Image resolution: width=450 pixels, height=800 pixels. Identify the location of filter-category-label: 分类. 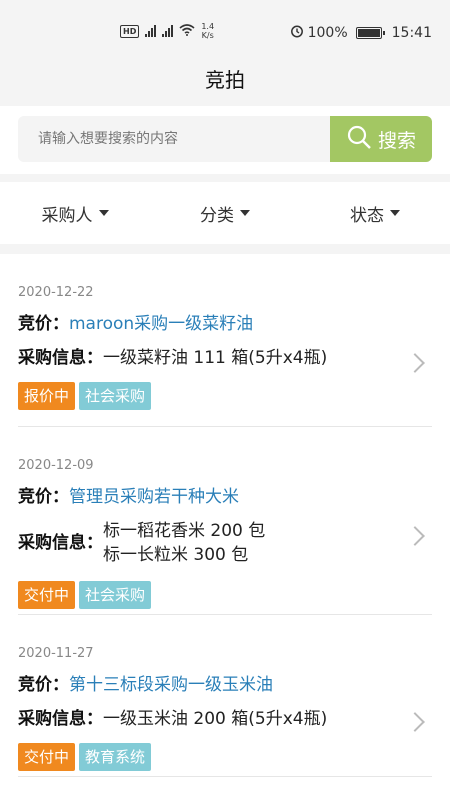
(217, 215).